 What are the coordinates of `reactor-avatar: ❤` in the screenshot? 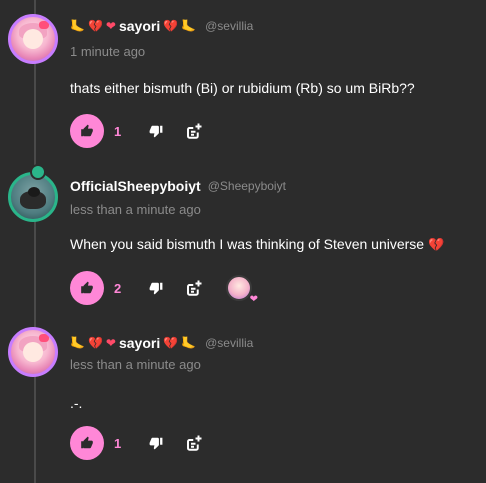 It's located at (242, 290).